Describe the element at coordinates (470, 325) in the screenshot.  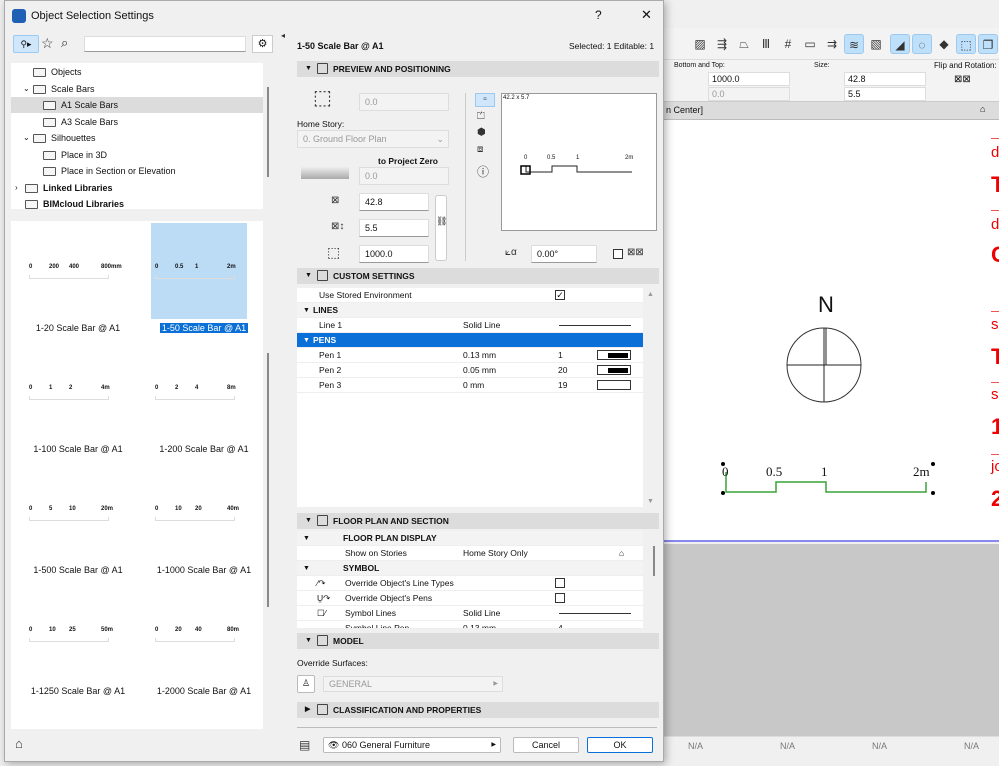
I see `custom-row: Line 1 Solid Line` at that location.